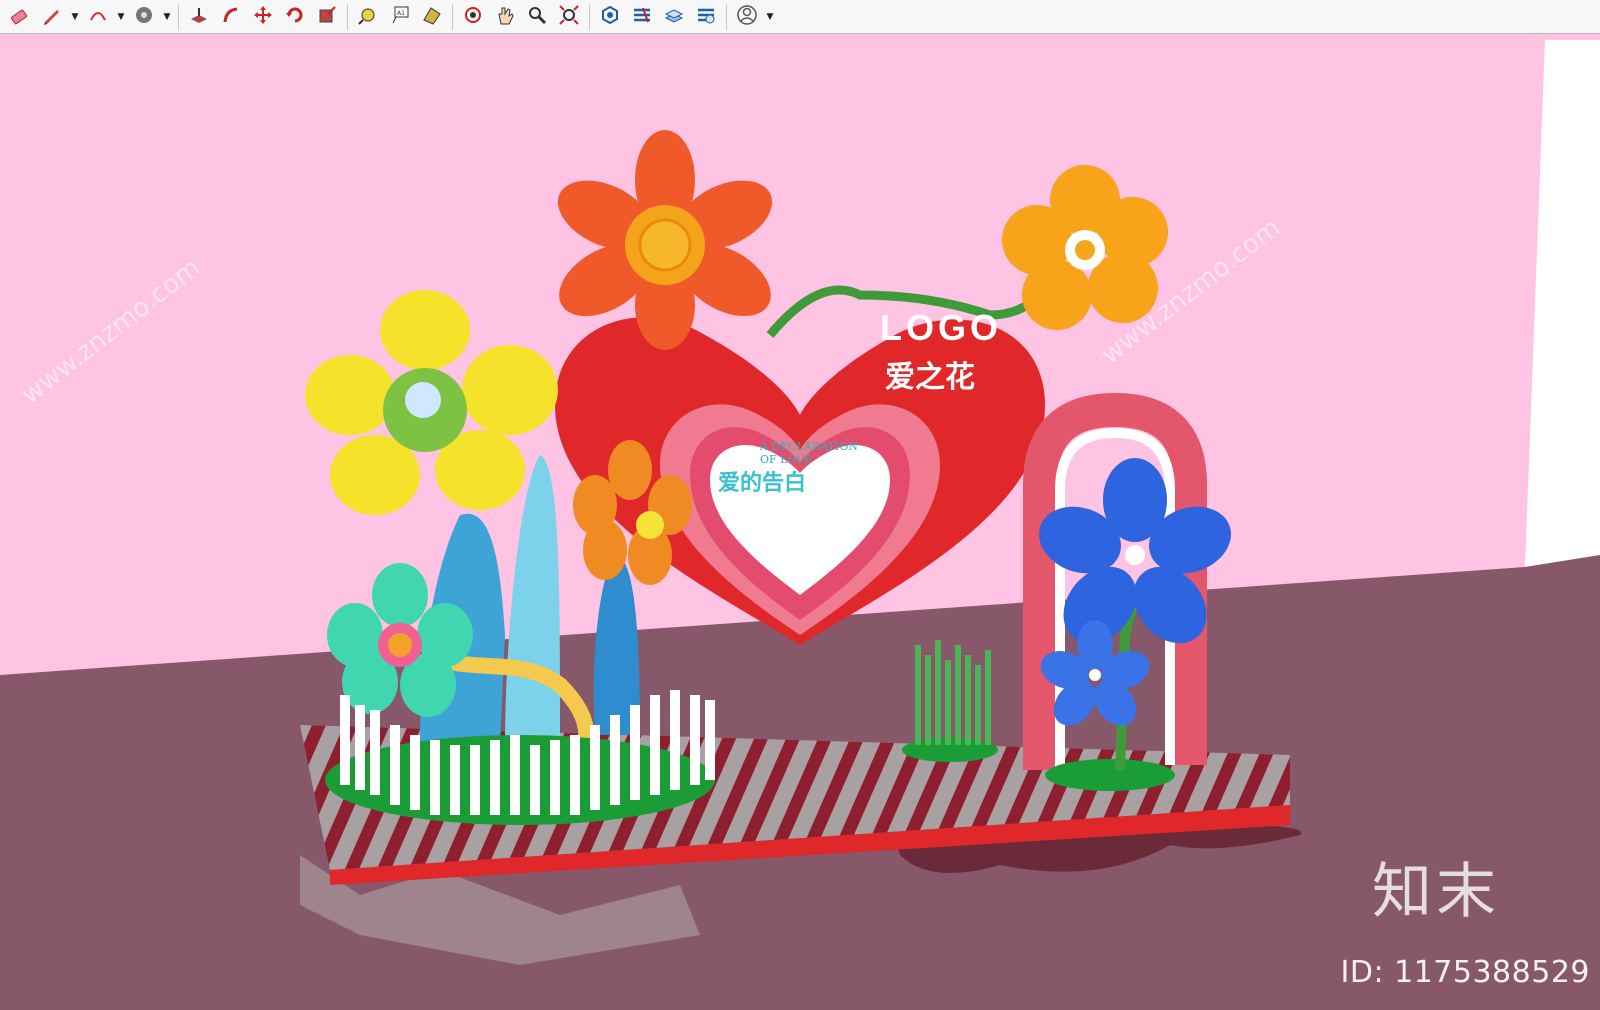 The image size is (1600, 1010). Describe the element at coordinates (941, 327) in the screenshot. I see `logo-text: LOGO` at that location.